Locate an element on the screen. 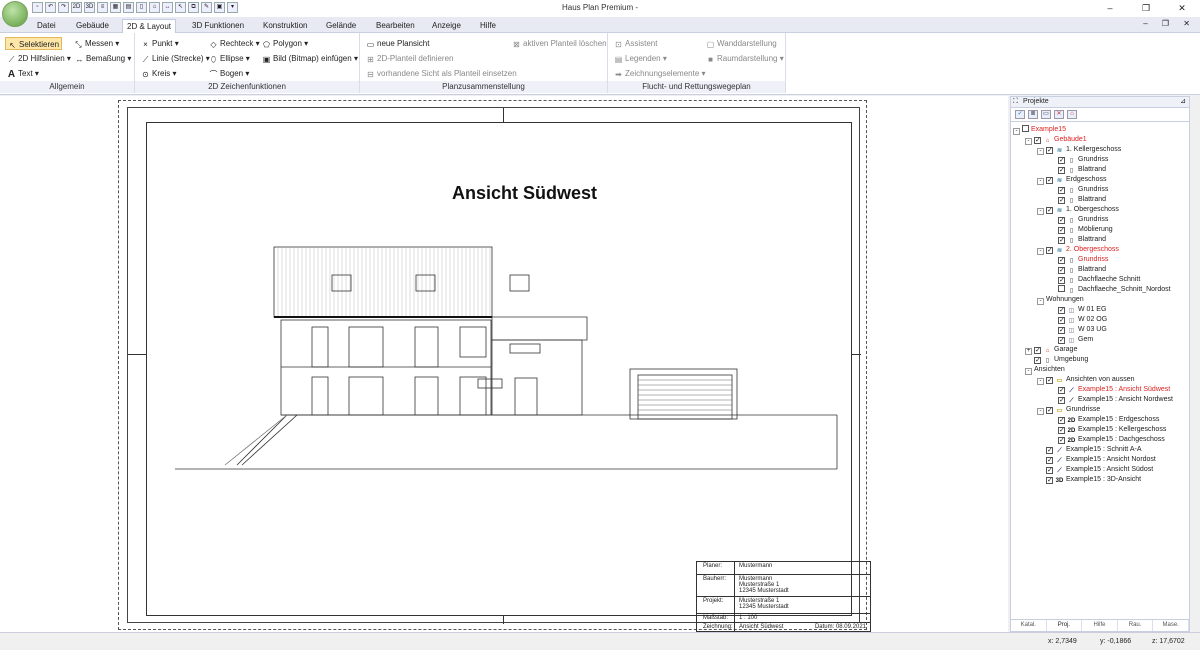  minimize-icon: – is located at coordinates (1110, 8).